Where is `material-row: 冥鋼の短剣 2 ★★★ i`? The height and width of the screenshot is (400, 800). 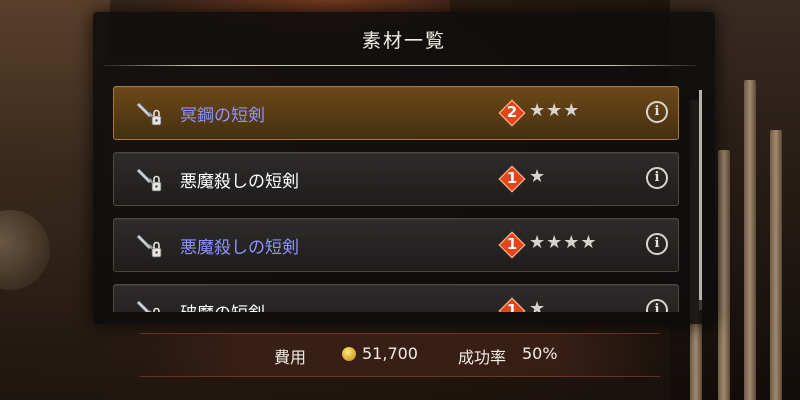 material-row: 冥鋼の短剣 2 ★★★ i is located at coordinates (396, 113).